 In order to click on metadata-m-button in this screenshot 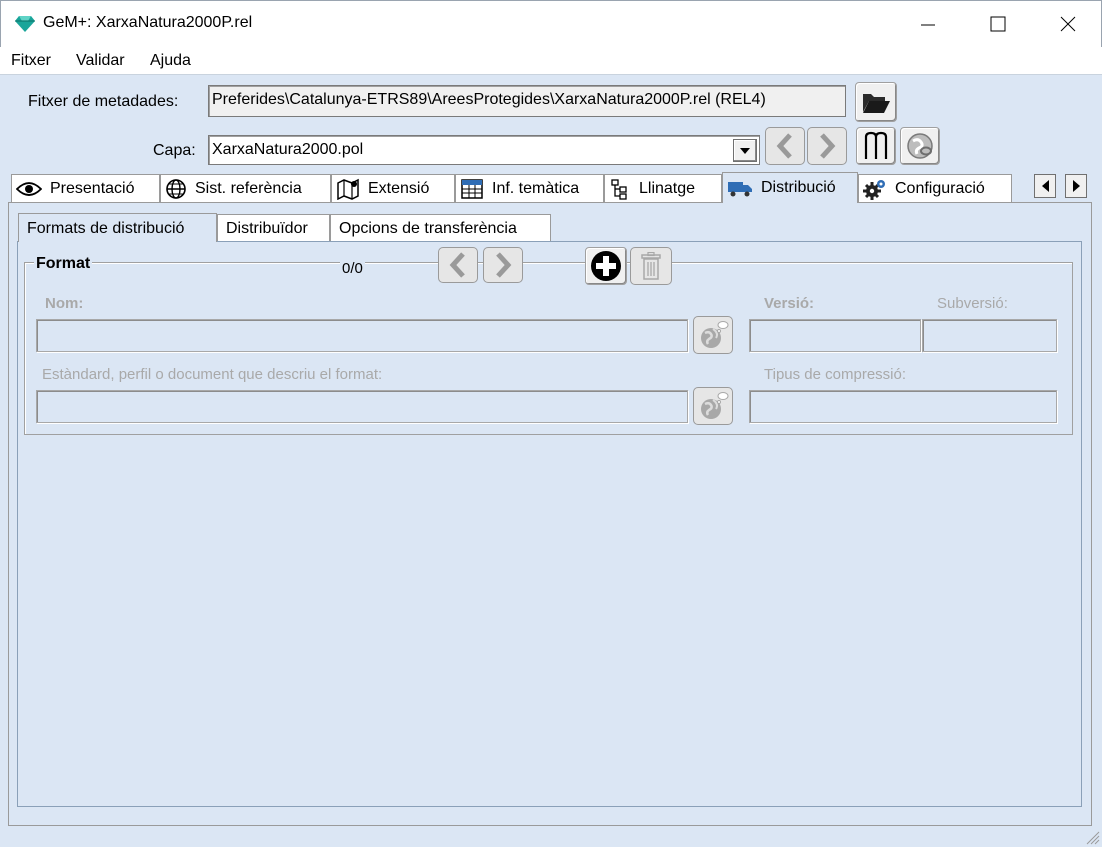, I will do `click(876, 146)`.